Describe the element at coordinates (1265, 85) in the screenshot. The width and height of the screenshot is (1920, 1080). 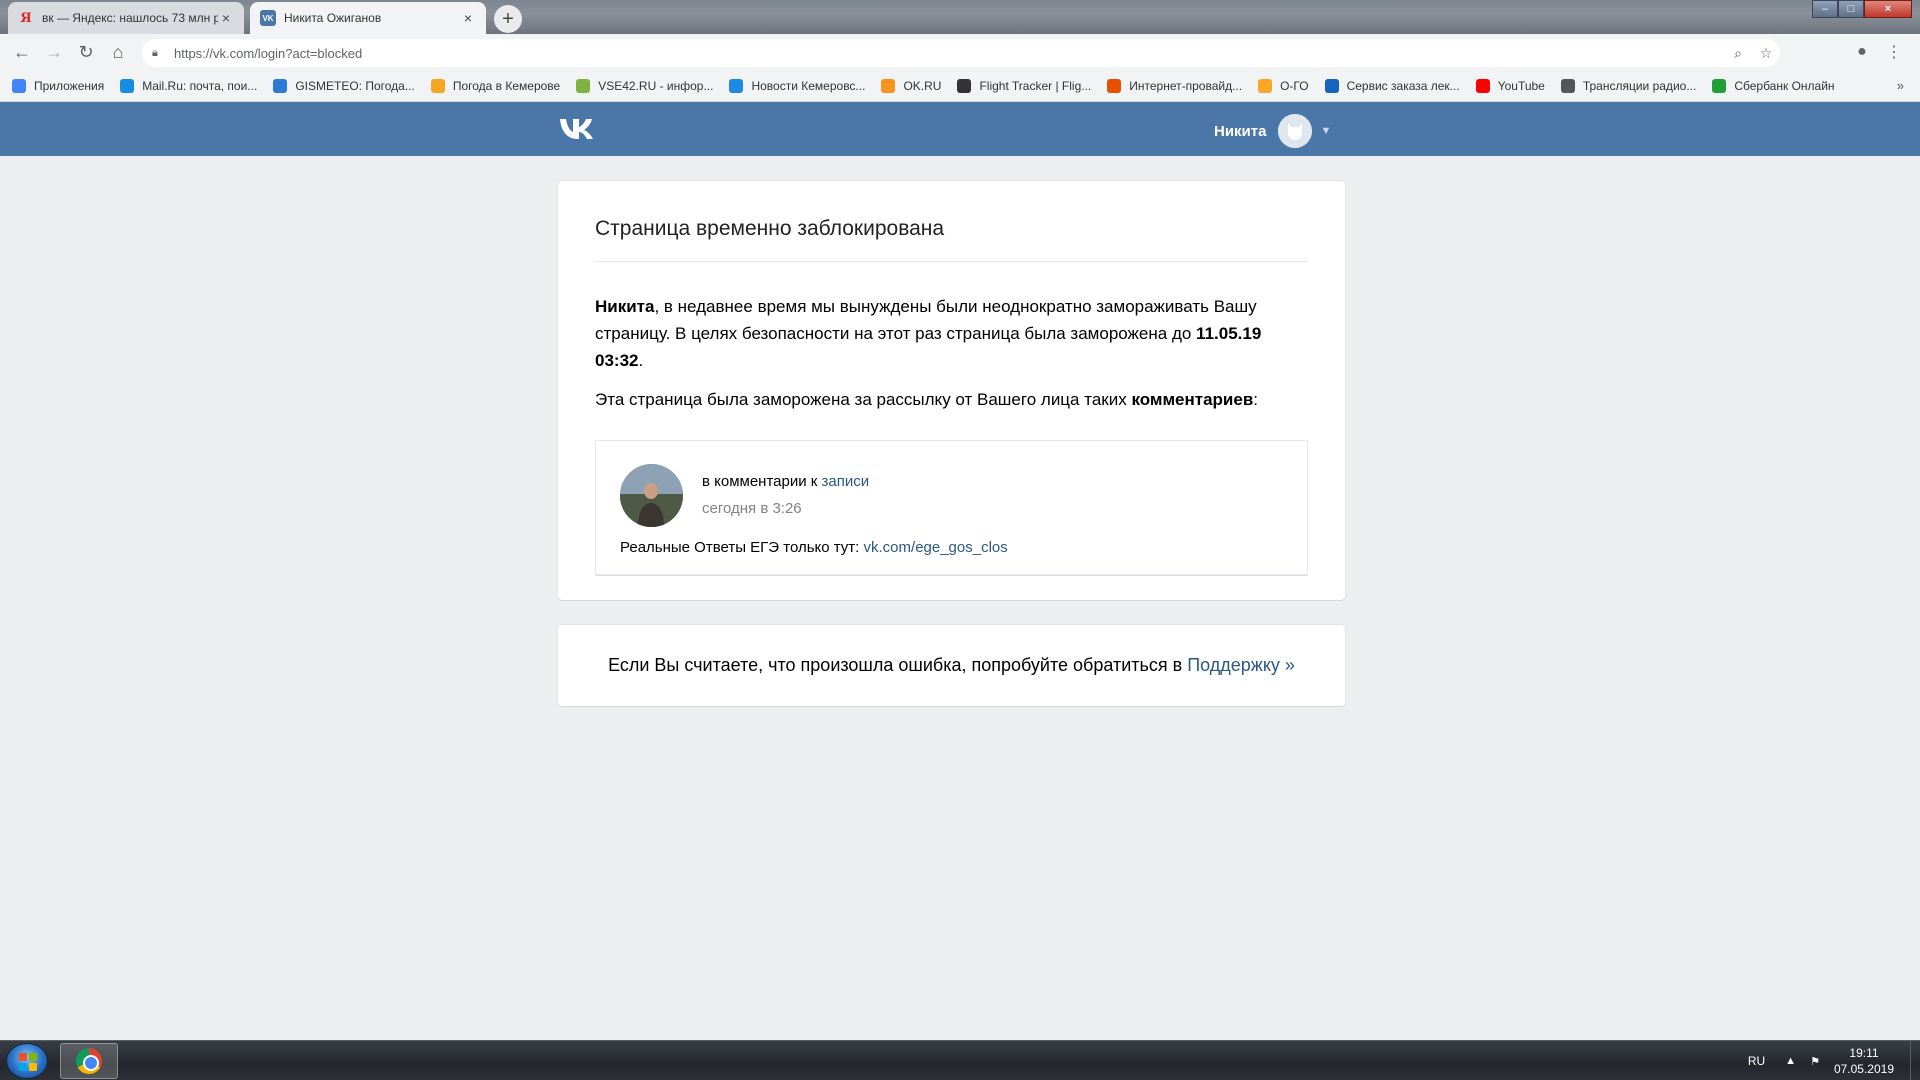
I see `ogo-icon` at that location.